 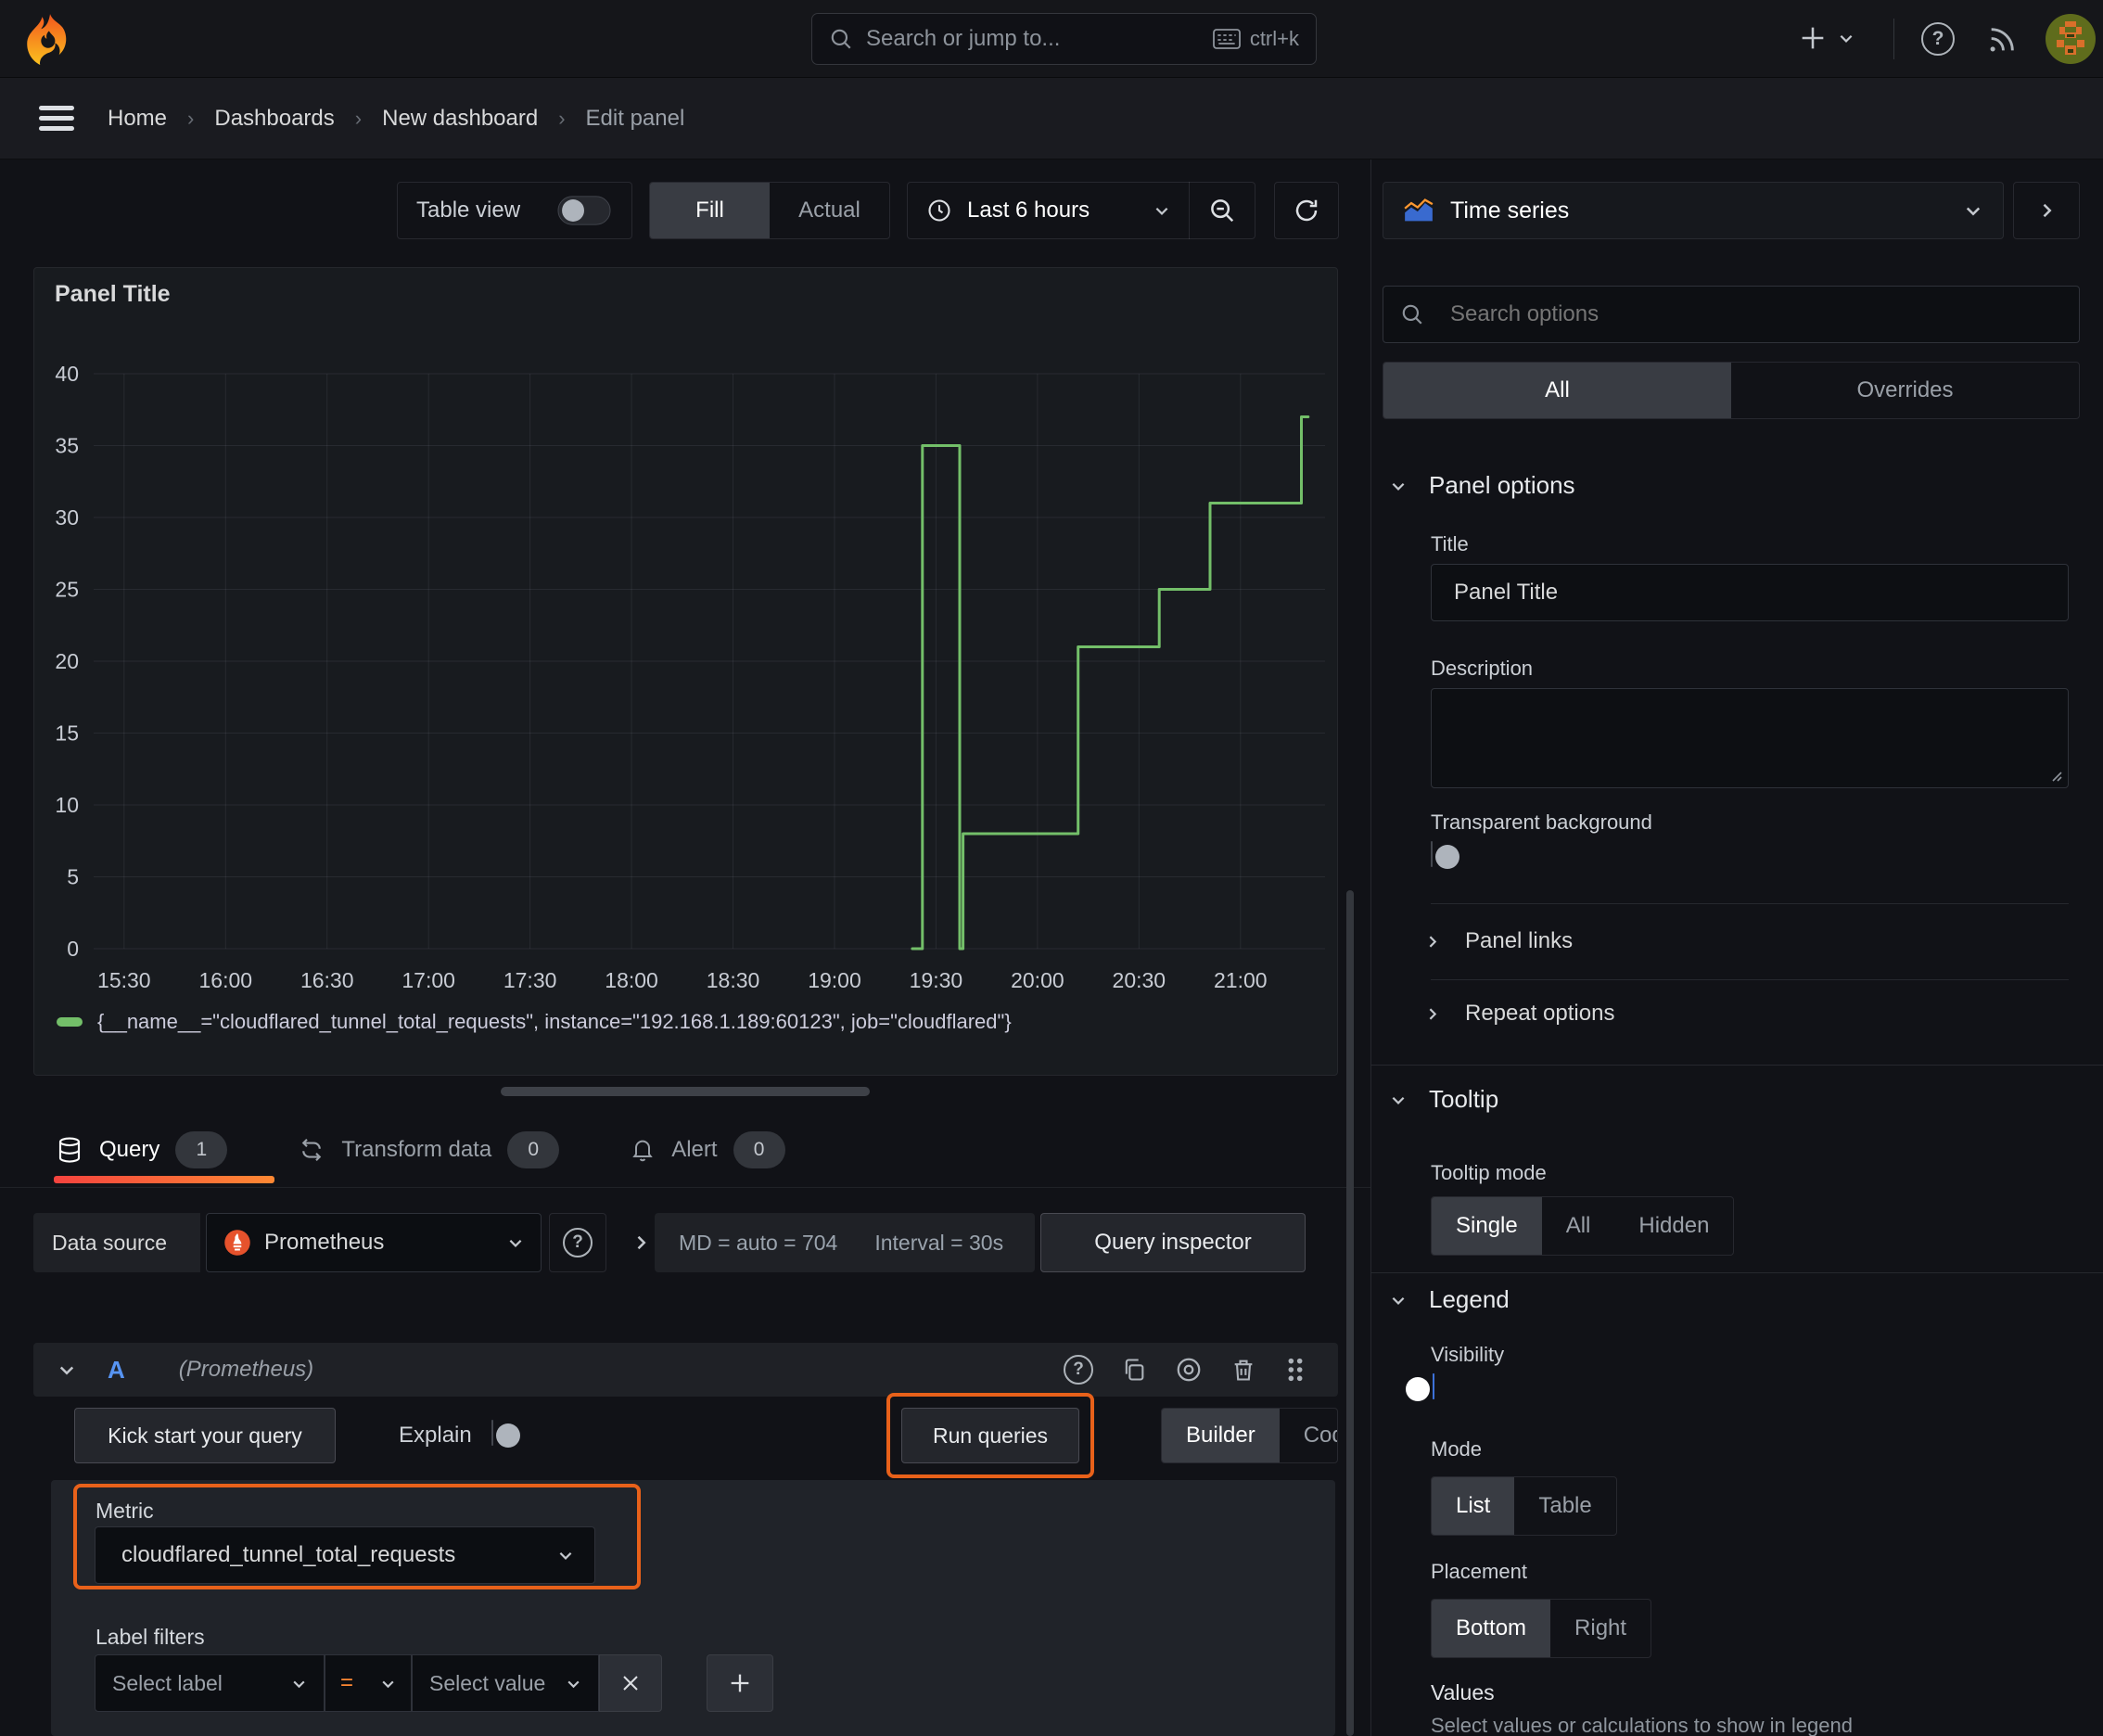 What do you see at coordinates (142, 1149) in the screenshot?
I see `tab-query: Query 1` at bounding box center [142, 1149].